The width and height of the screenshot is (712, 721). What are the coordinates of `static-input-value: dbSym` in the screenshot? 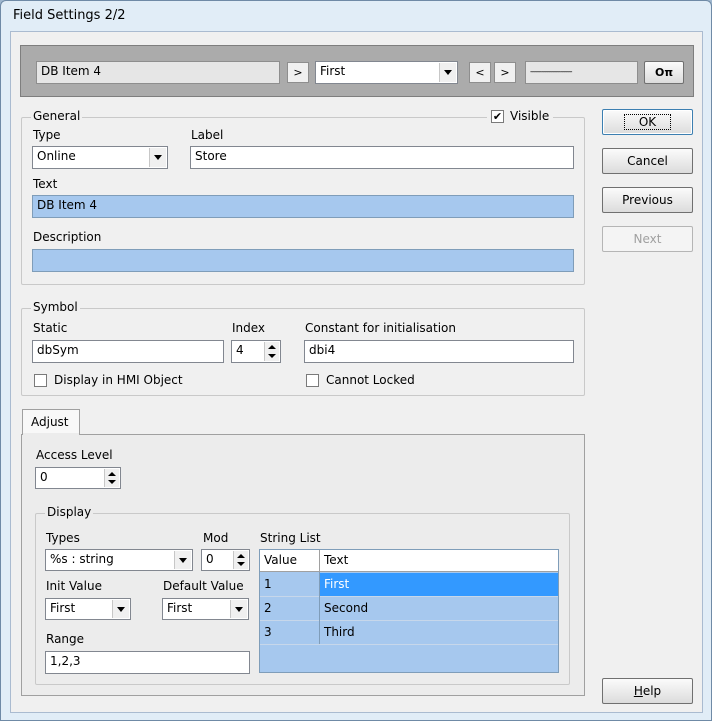 It's located at (58, 350).